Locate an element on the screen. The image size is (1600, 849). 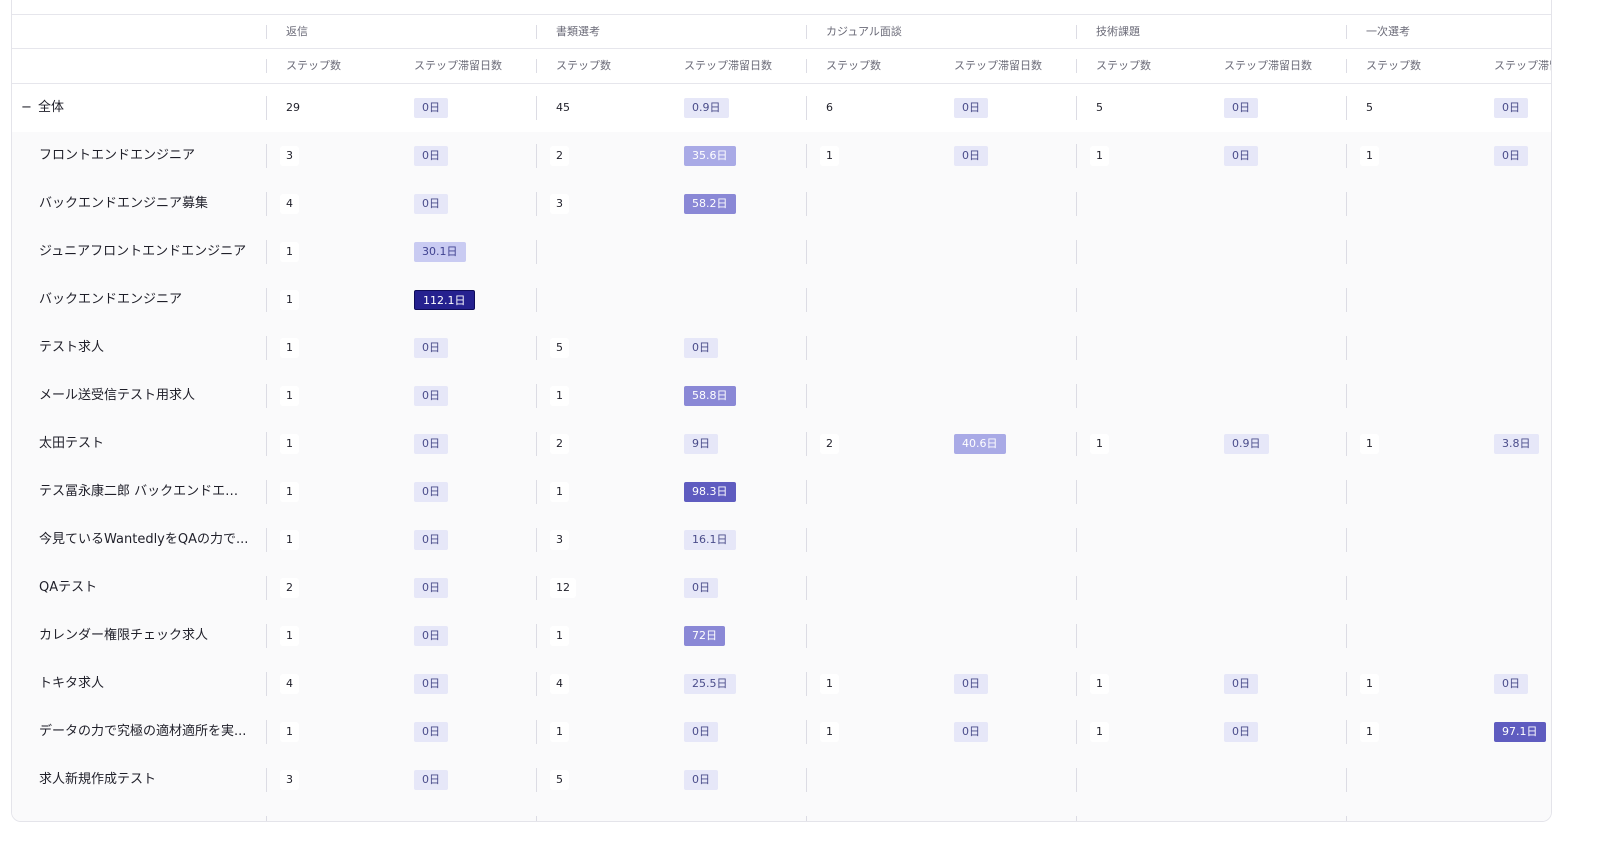
table-row: トキタ求人 4 0日 4 25.5日 1 0日 1 0日 1 0日 is located at coordinates (781, 684).